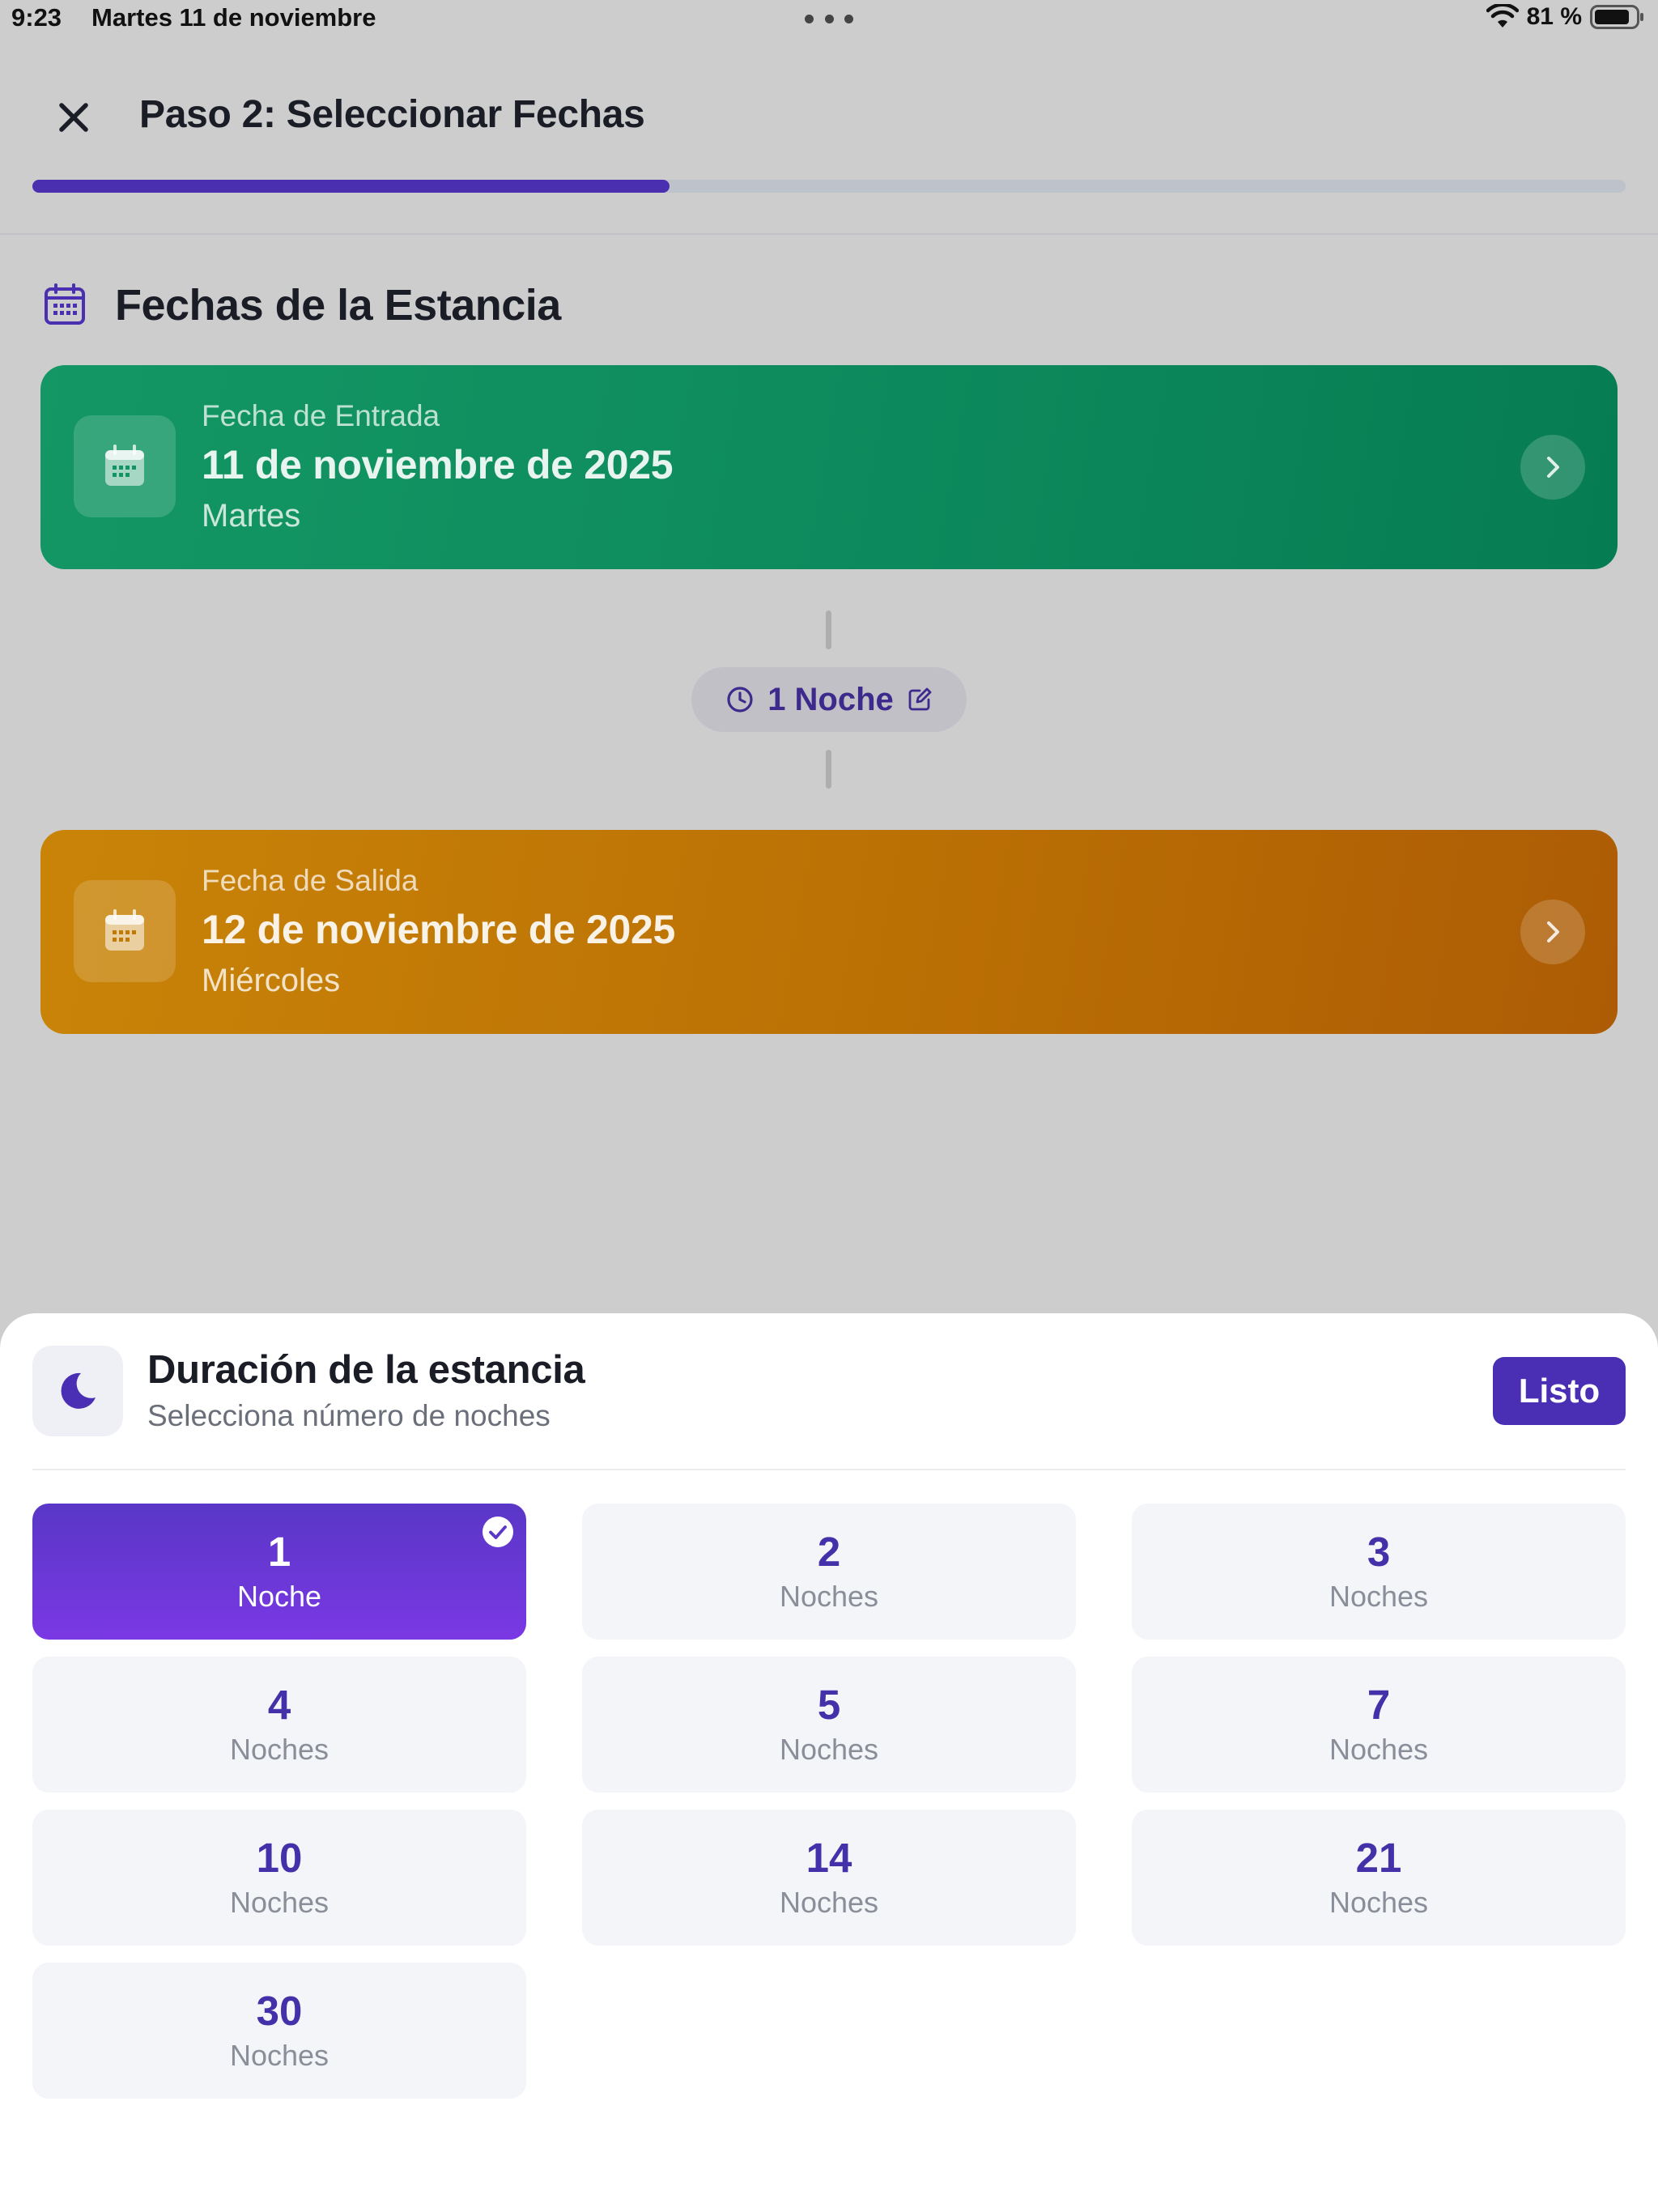  I want to click on sheet-subtitle: Selecciona número de noches, so click(349, 1415).